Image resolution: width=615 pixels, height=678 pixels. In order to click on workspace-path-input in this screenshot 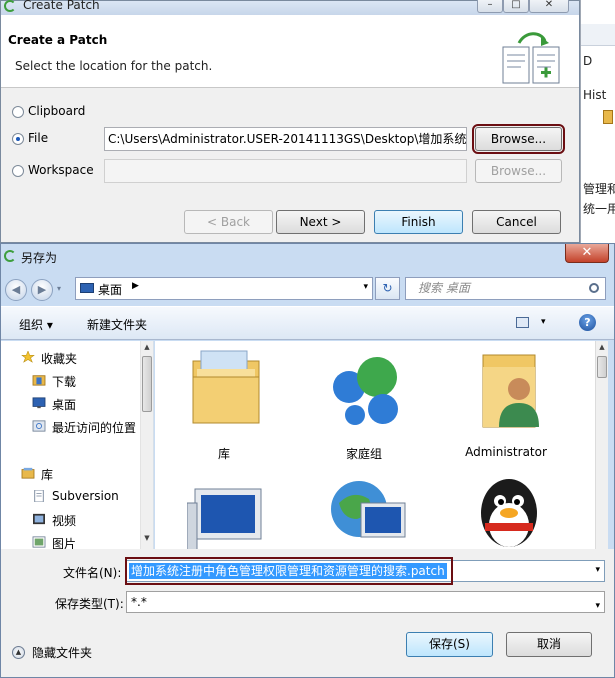, I will do `click(285, 171)`.